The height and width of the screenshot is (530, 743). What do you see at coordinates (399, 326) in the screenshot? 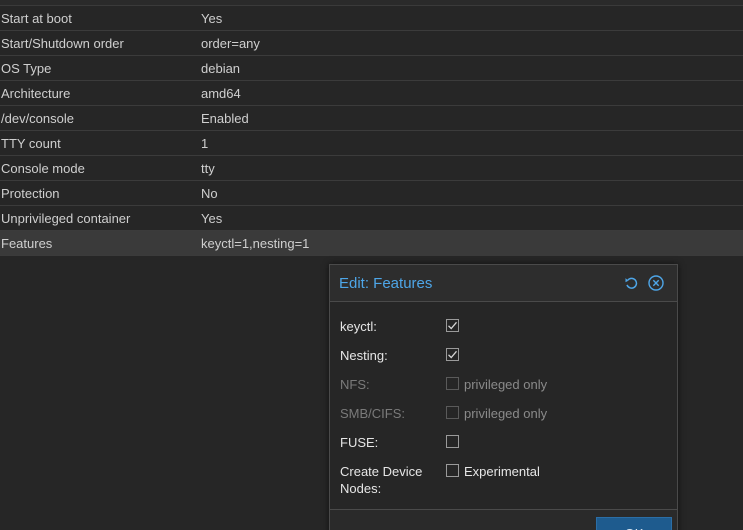
I see `field-keyctl: keyctl:` at bounding box center [399, 326].